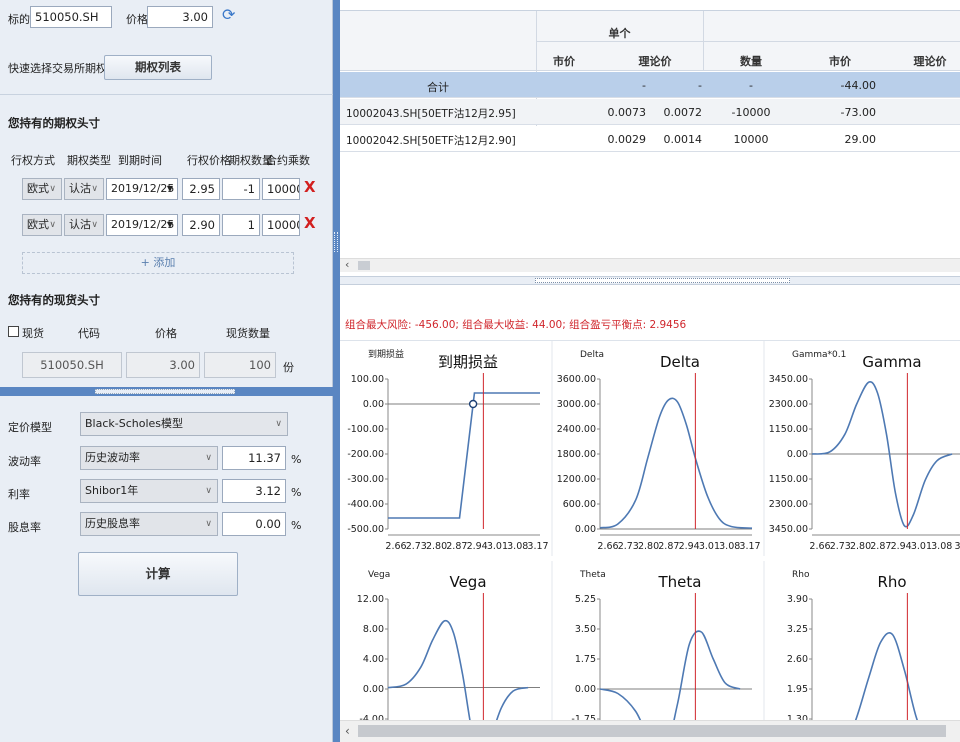 Image resolution: width=960 pixels, height=742 pixels. Describe the element at coordinates (158, 263) in the screenshot. I see `add-option-button: + 添加` at that location.